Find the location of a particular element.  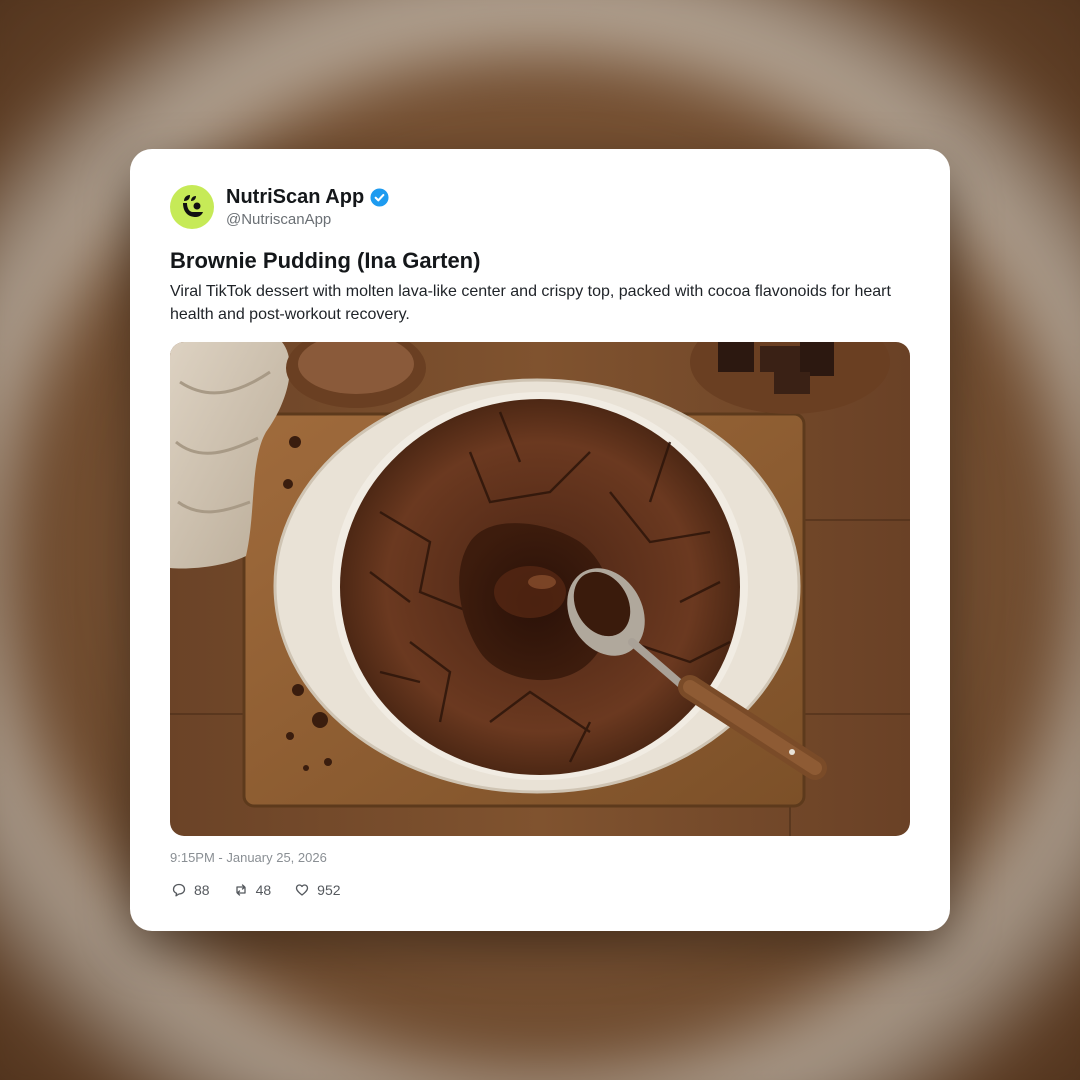

engagement-stats: 88 48 952 is located at coordinates (256, 890).